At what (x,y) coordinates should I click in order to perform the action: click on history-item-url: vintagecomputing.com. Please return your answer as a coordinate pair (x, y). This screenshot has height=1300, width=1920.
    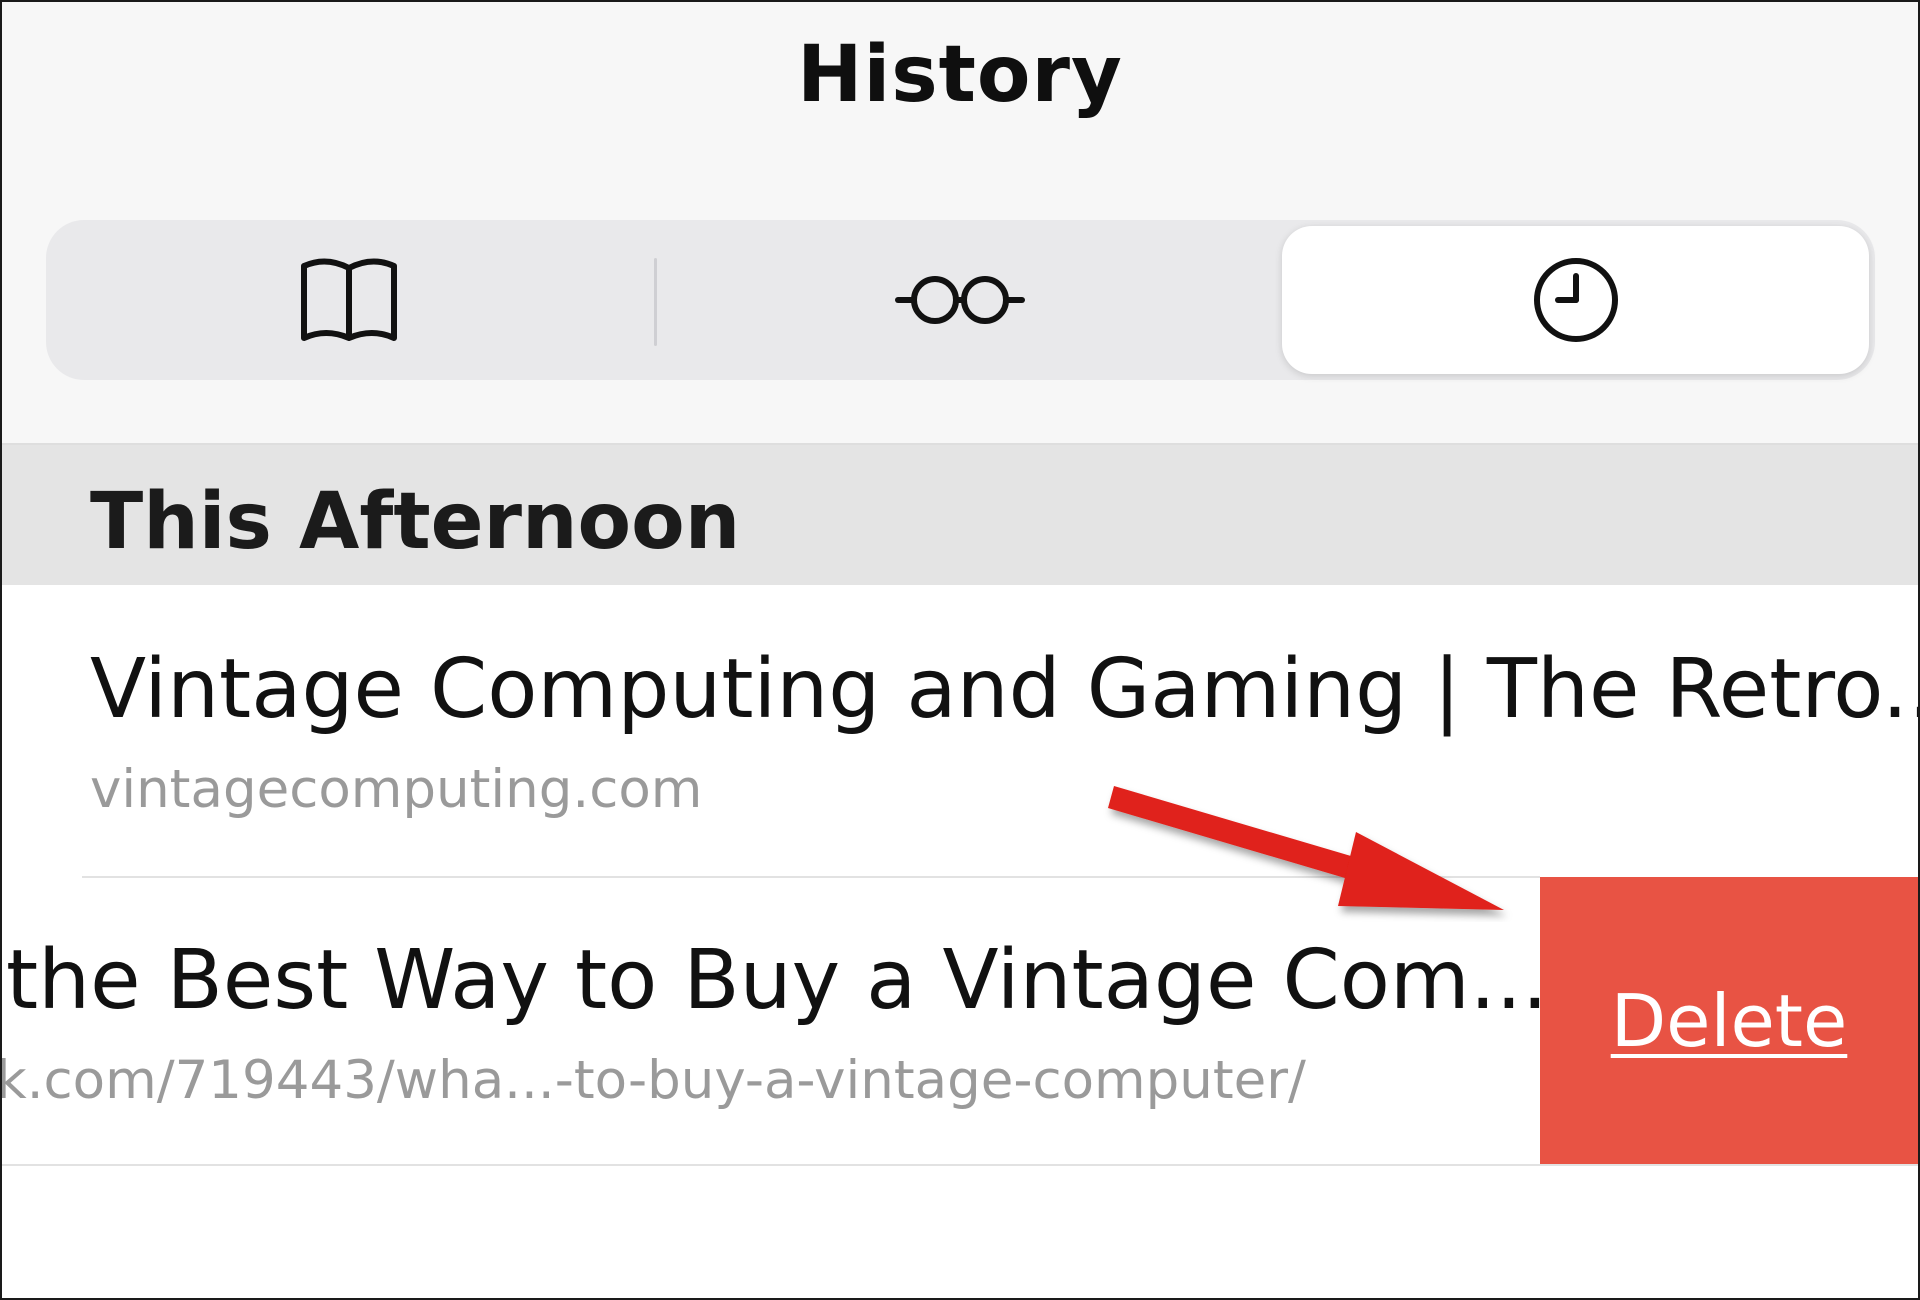
    Looking at the image, I should click on (396, 789).